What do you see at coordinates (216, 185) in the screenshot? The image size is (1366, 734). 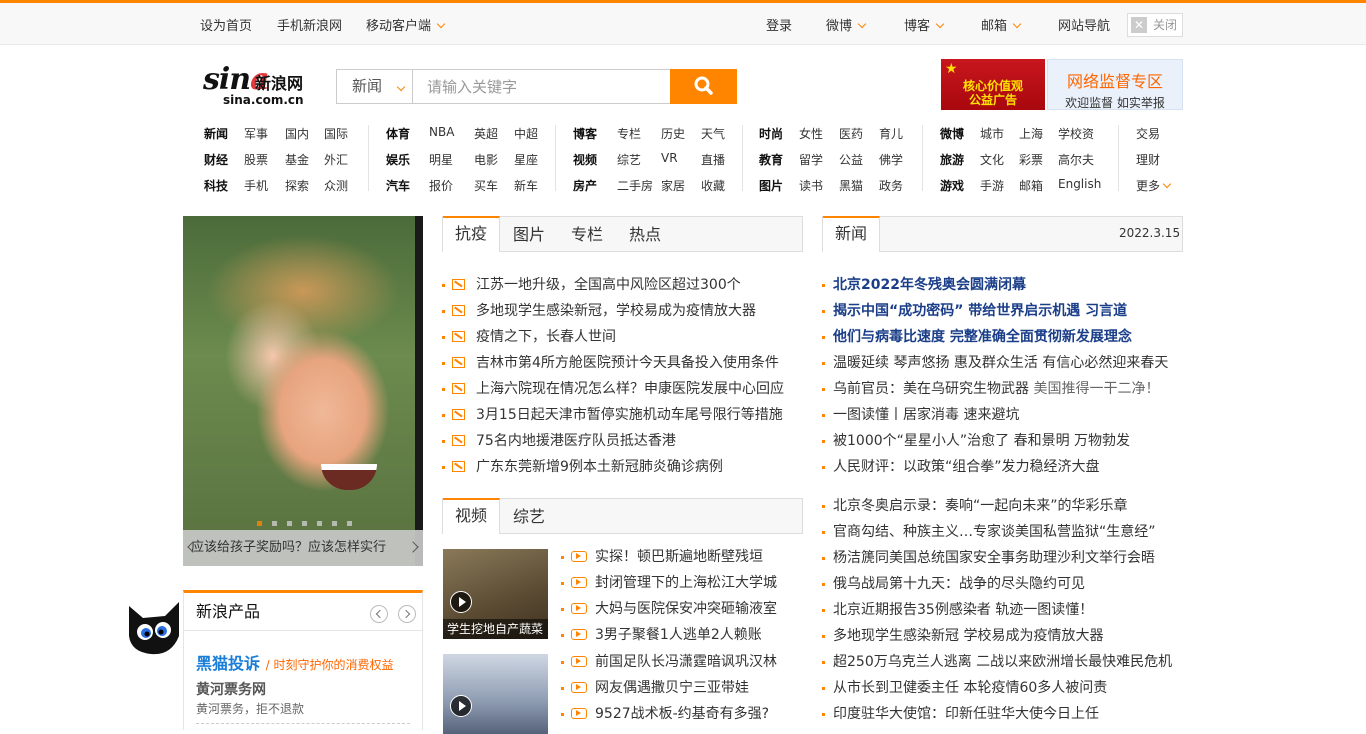 I see `nav-link: 科技` at bounding box center [216, 185].